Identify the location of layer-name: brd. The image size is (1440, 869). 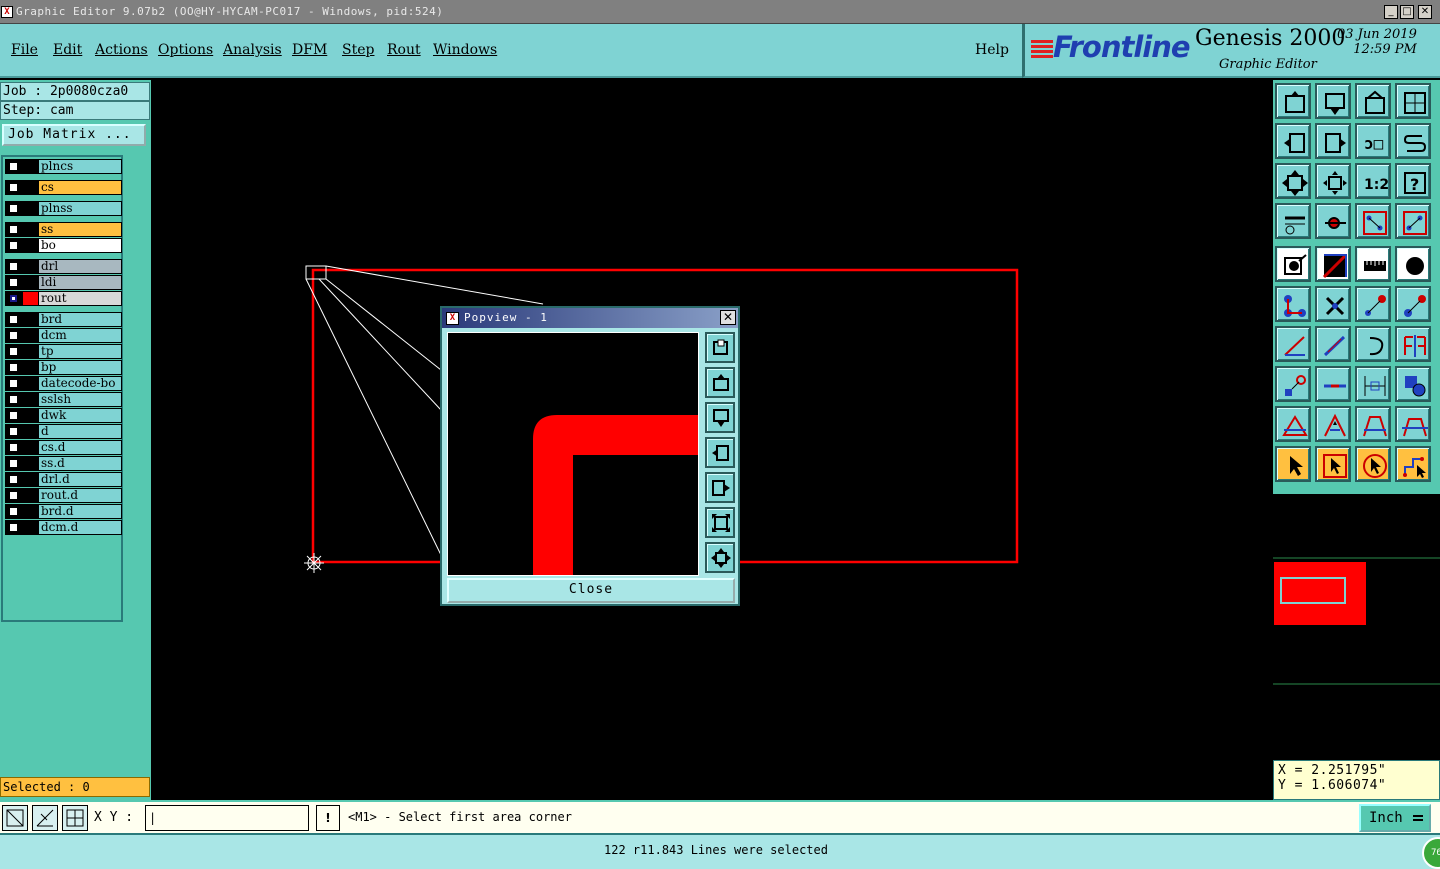
(80, 319).